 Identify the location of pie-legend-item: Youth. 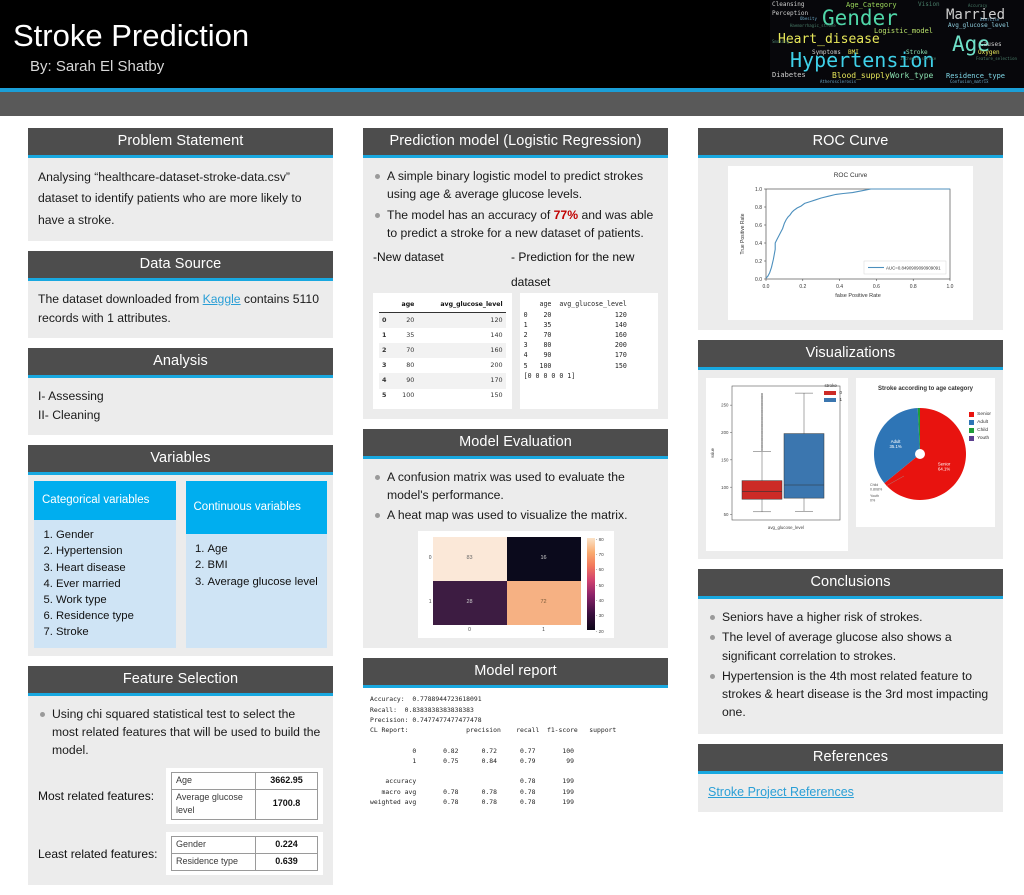
(980, 438).